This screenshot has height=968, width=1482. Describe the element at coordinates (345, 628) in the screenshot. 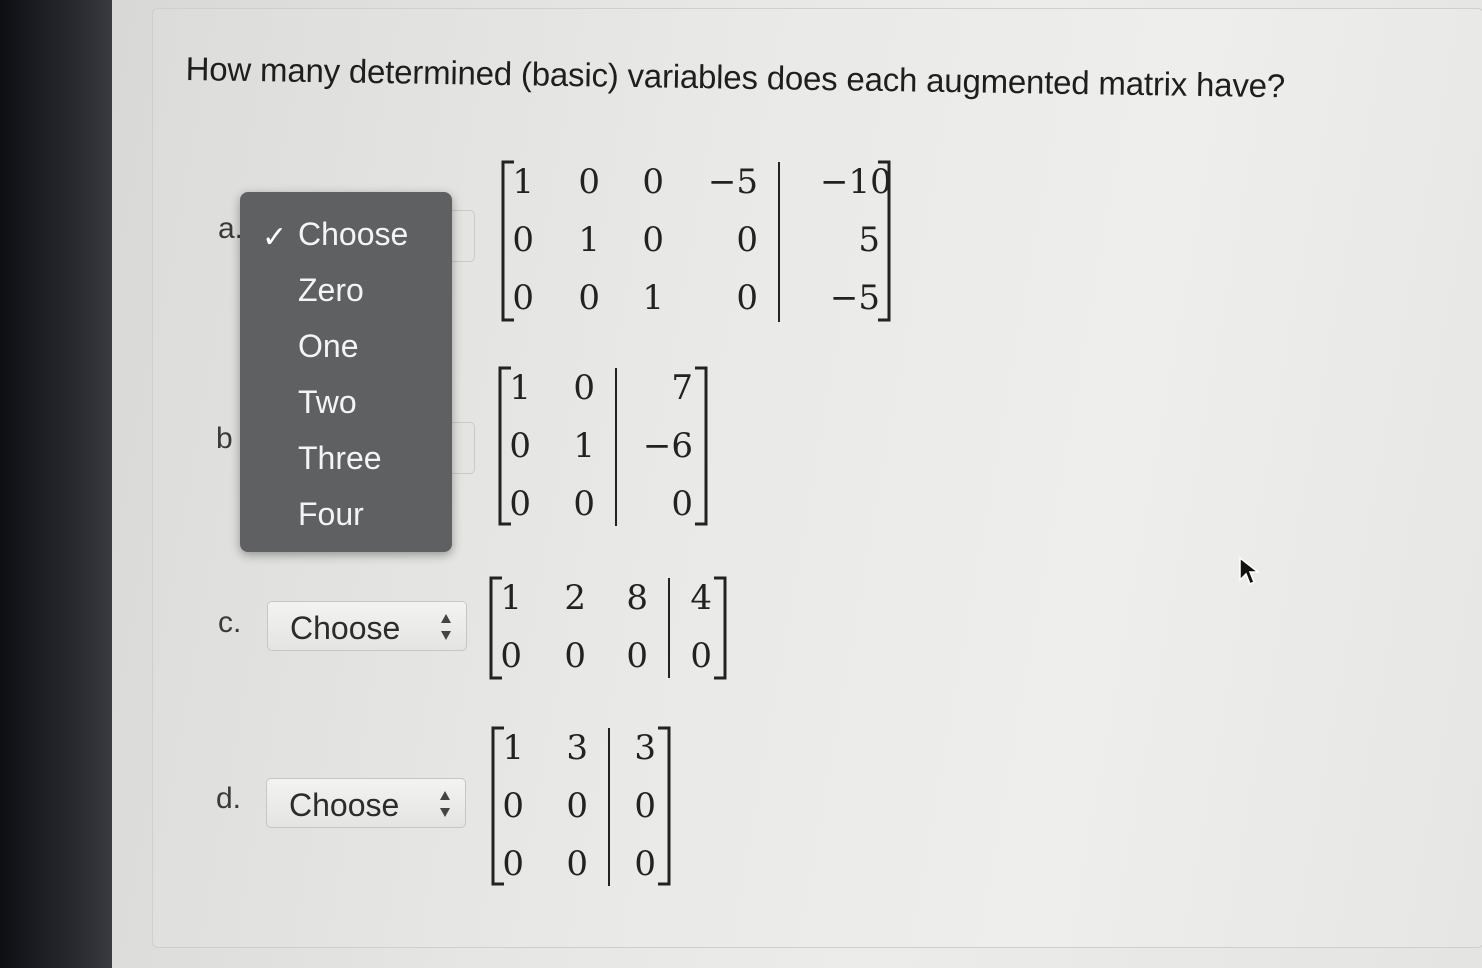

I see `item-c-select-value: Choose` at that location.